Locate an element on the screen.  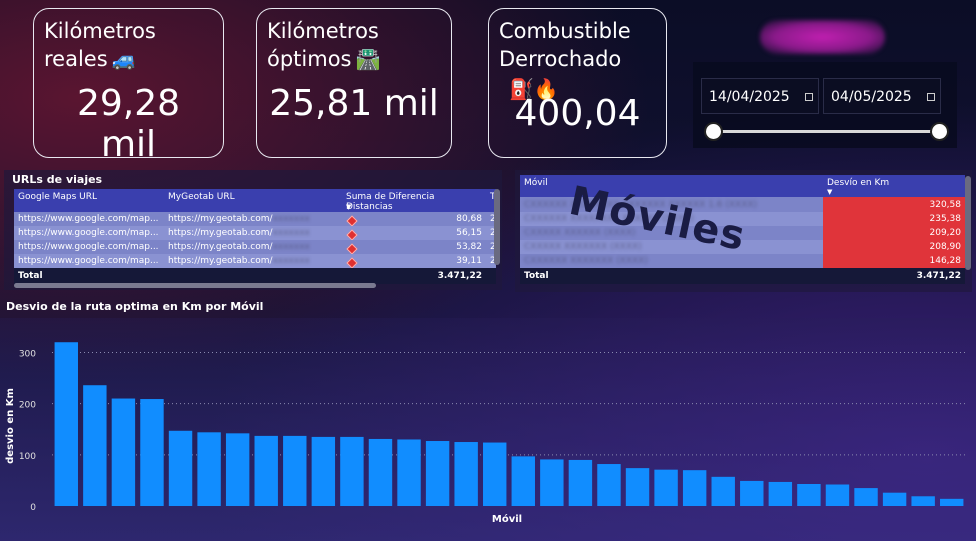
date-range-slicer: 14/04/2025 04/05/2025 is located at coordinates (825, 105).